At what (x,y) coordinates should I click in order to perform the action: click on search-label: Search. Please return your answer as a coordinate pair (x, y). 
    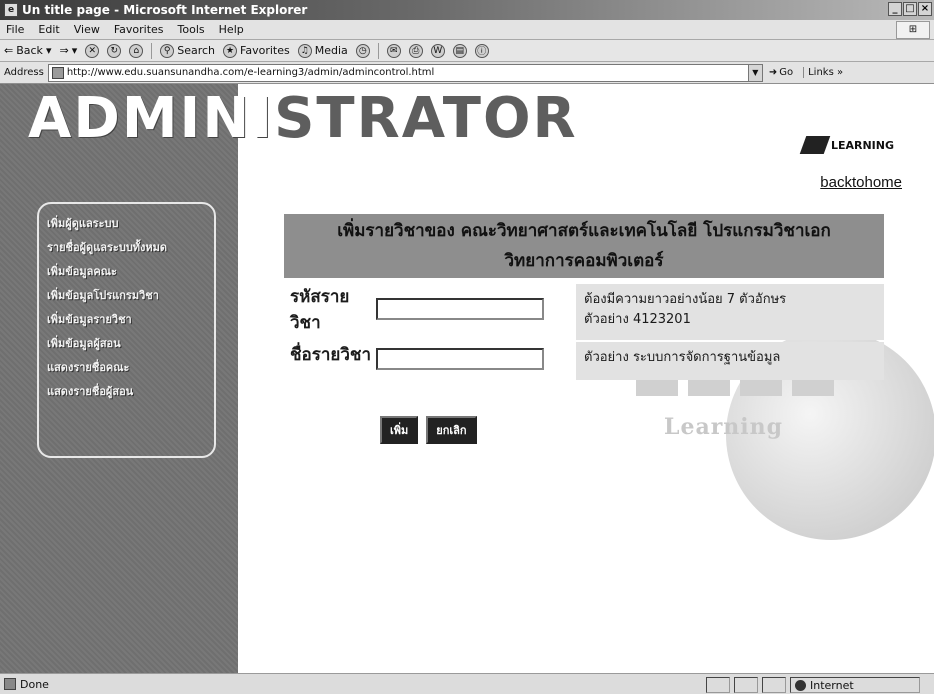
    Looking at the image, I should click on (196, 50).